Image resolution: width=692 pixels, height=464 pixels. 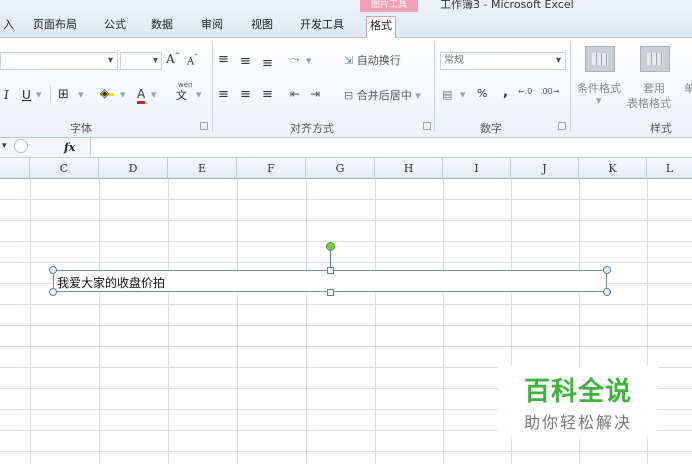 What do you see at coordinates (53, 292) in the screenshot?
I see `resize-handle-bottom-left` at bounding box center [53, 292].